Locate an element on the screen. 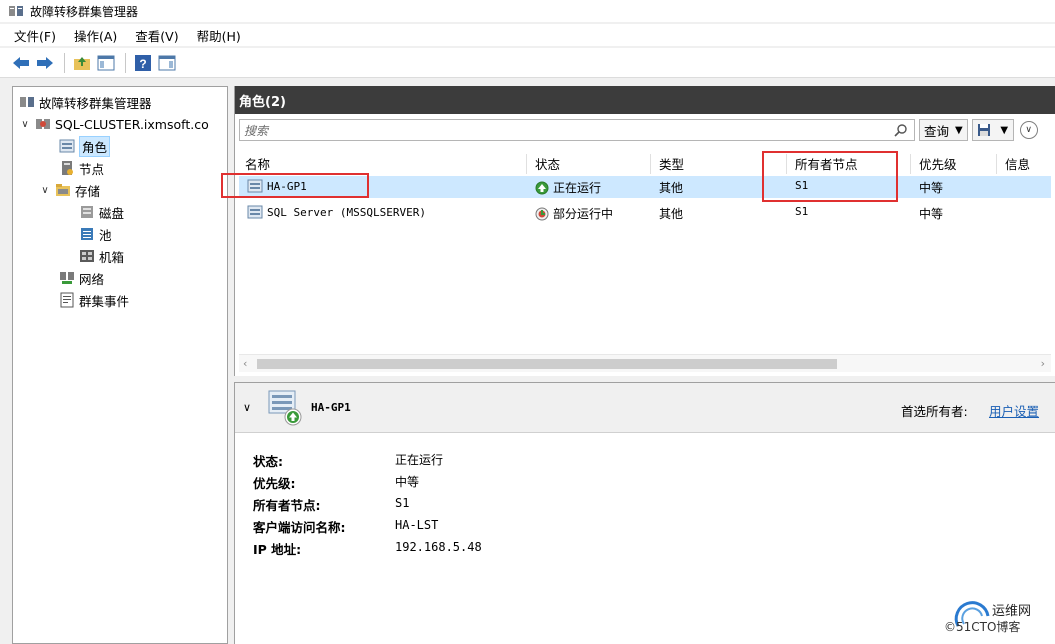  tree-item-roles: 角色 is located at coordinates (85, 146).